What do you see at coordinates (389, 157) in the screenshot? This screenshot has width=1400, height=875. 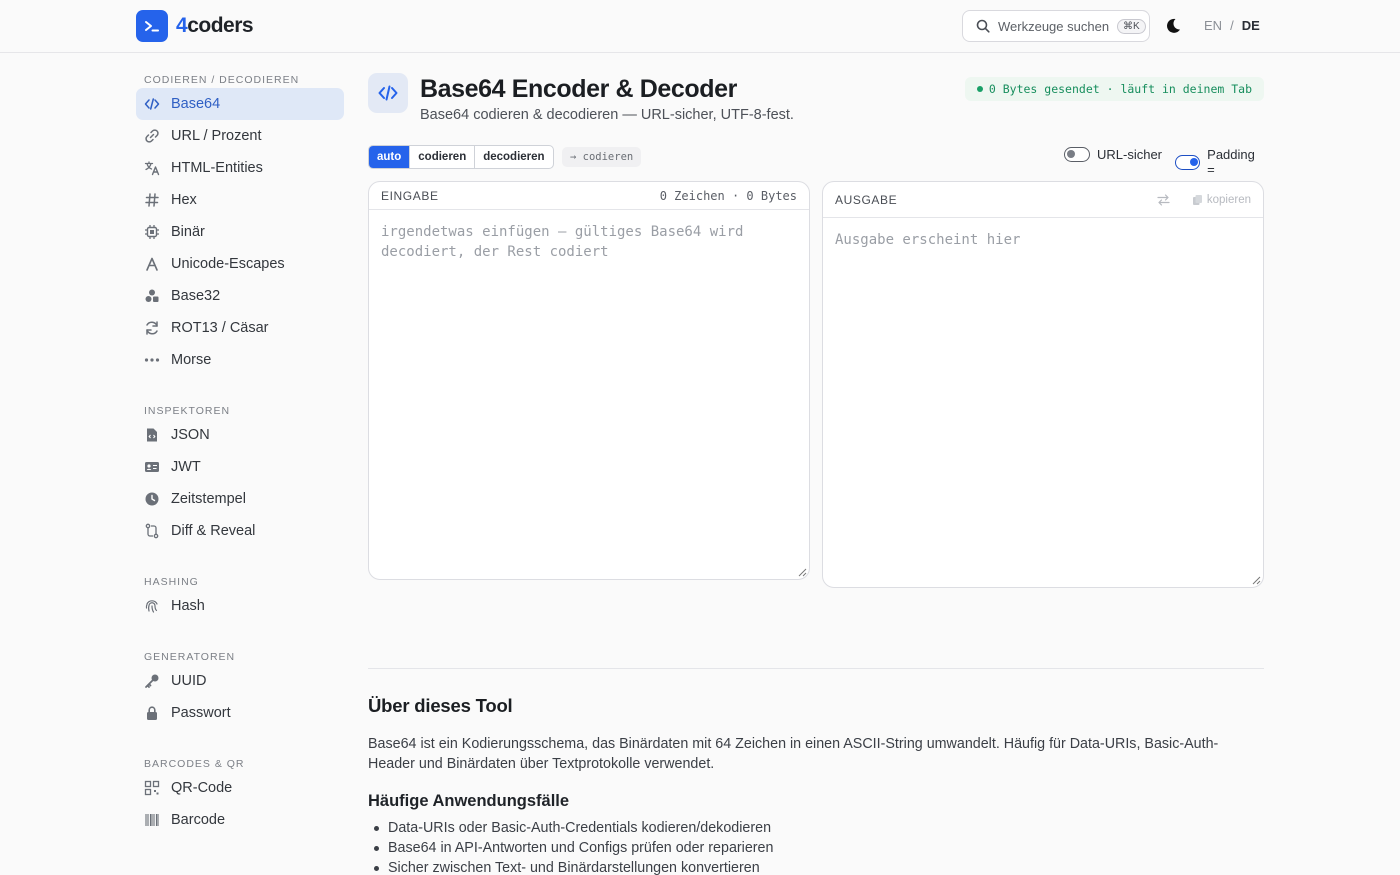 I see `mode-auto-button: auto` at bounding box center [389, 157].